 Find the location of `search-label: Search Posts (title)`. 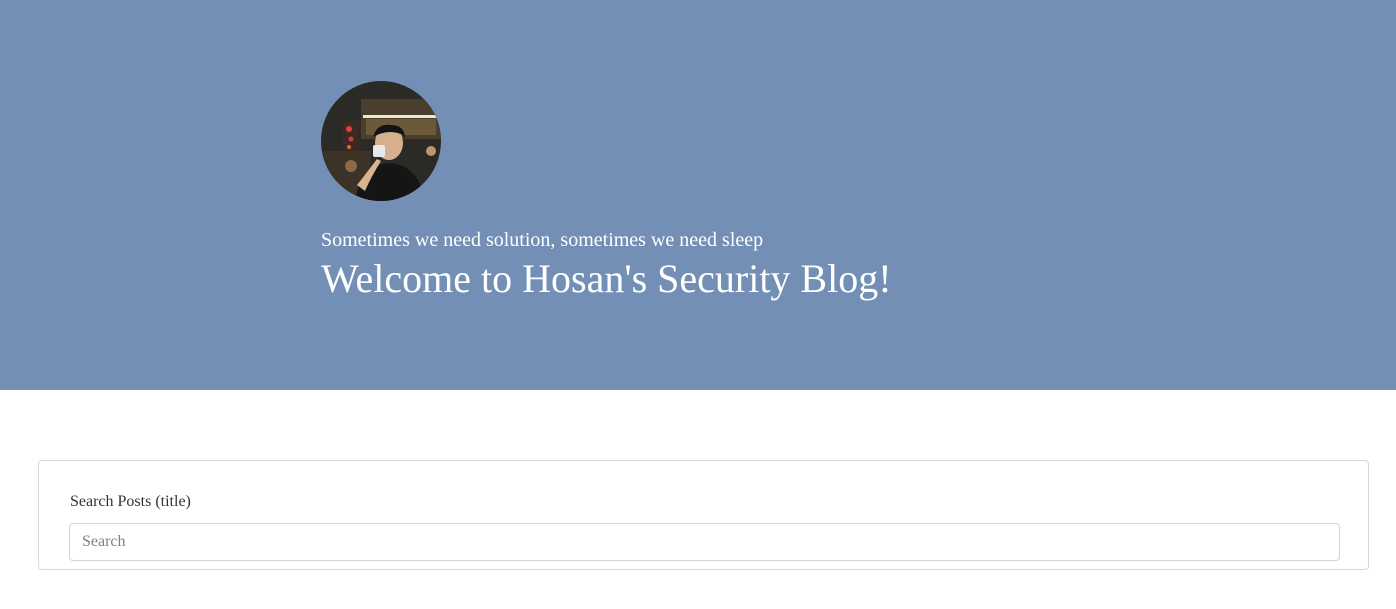

search-label: Search Posts (title) is located at coordinates (130, 501).